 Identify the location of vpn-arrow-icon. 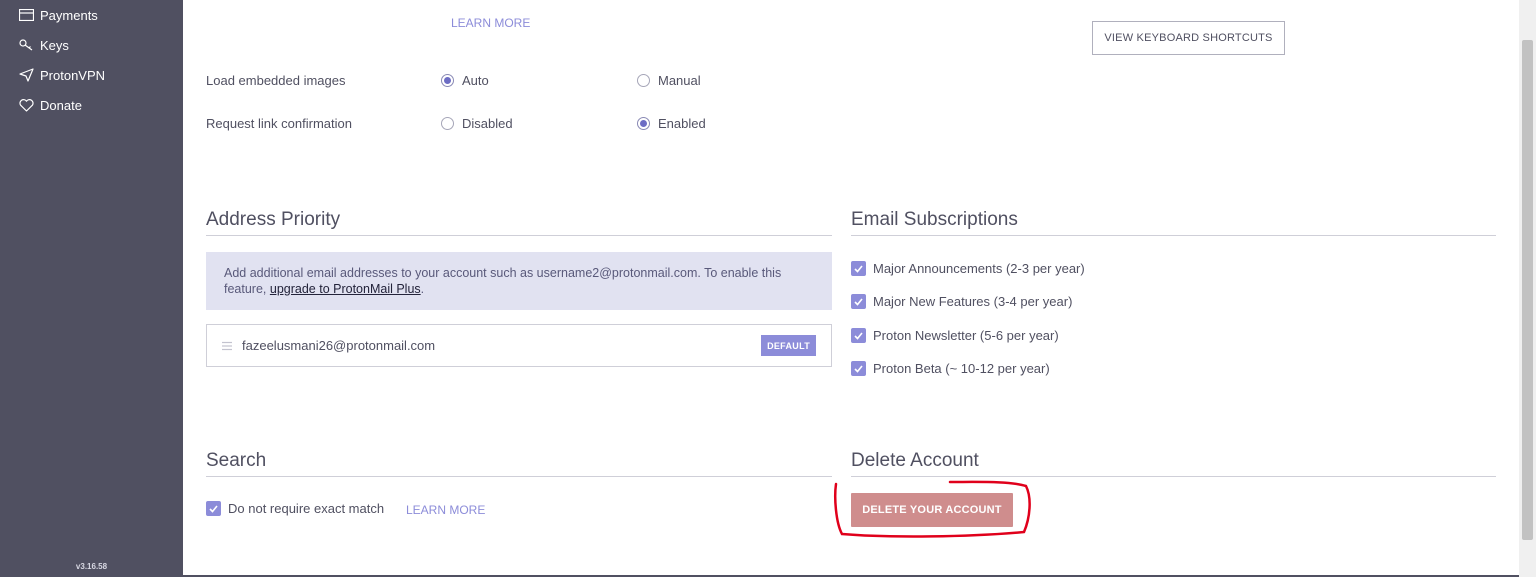
(26, 75).